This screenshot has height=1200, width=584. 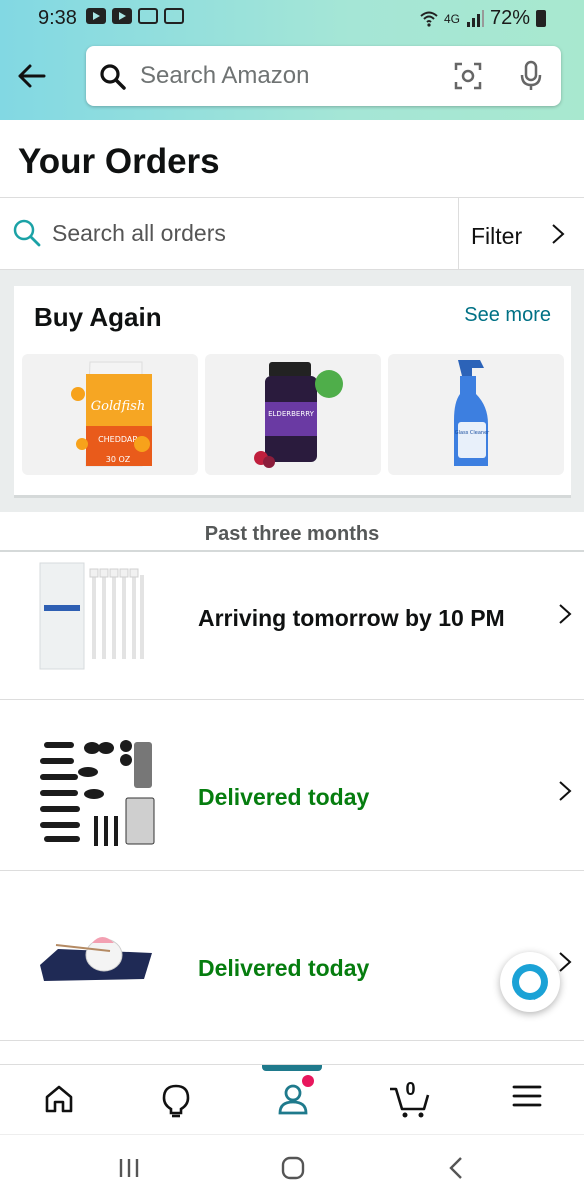 I want to click on nav-cart: 0, so click(x=409, y=1100).